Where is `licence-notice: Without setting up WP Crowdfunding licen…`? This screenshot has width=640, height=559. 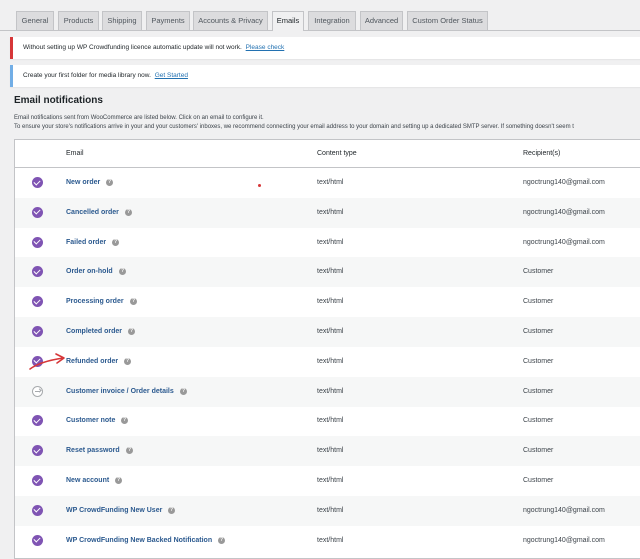
licence-notice: Without setting up WP Crowdfunding licen… is located at coordinates (325, 48).